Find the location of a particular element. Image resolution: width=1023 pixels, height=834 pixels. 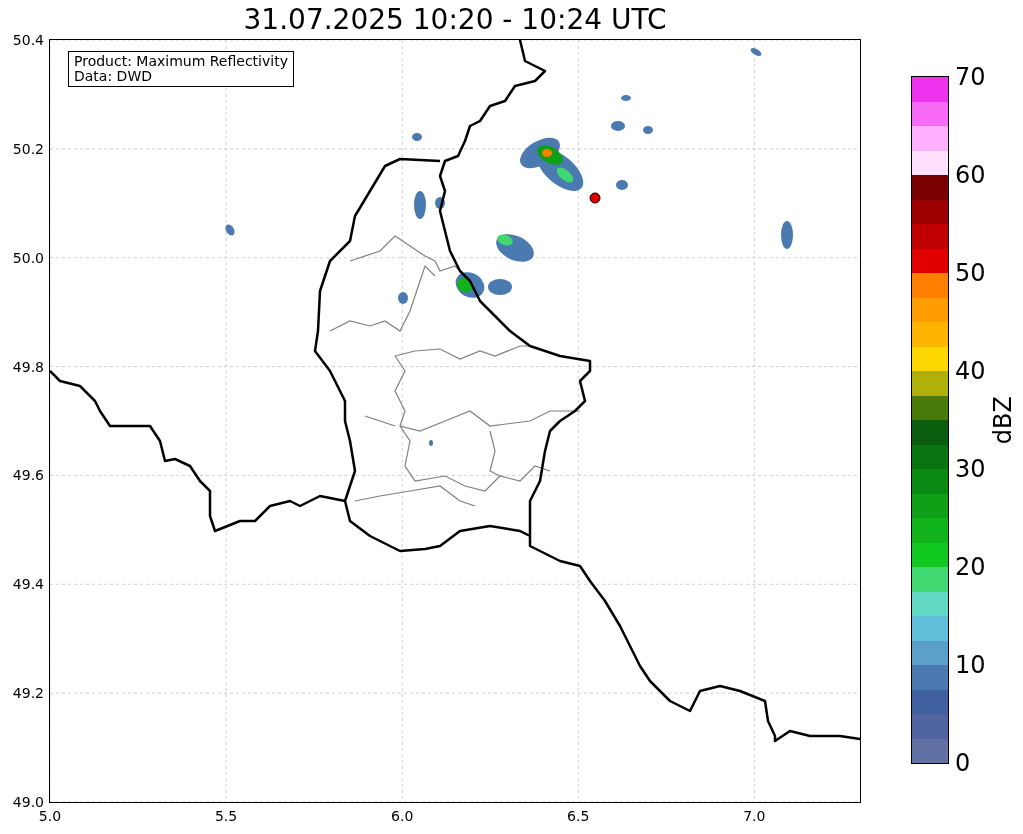

axis-tick-label: 50.0 is located at coordinates (28, 257).